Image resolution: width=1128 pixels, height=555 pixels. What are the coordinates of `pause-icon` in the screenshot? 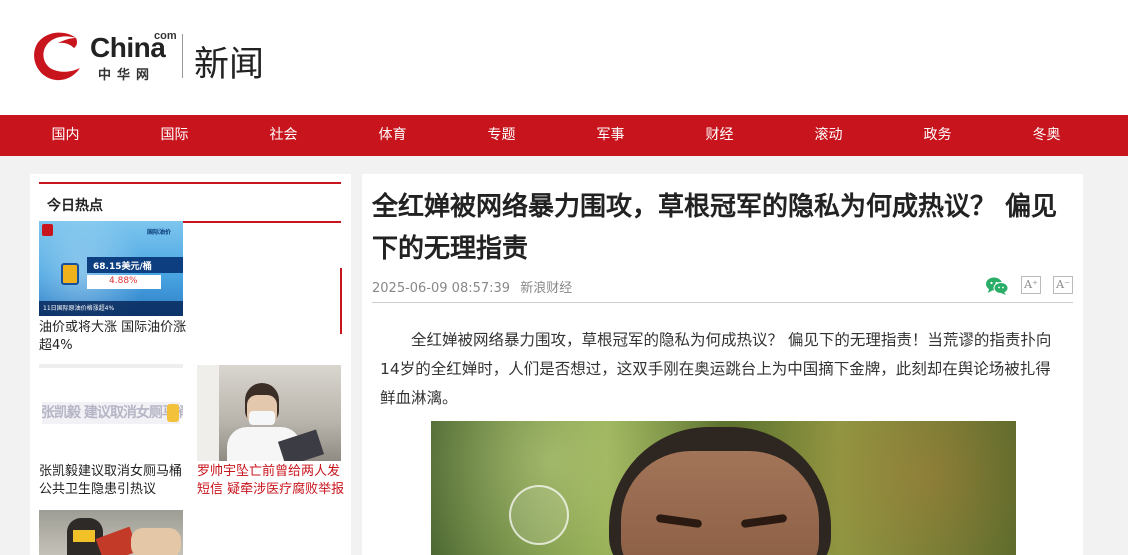 It's located at (173, 413).